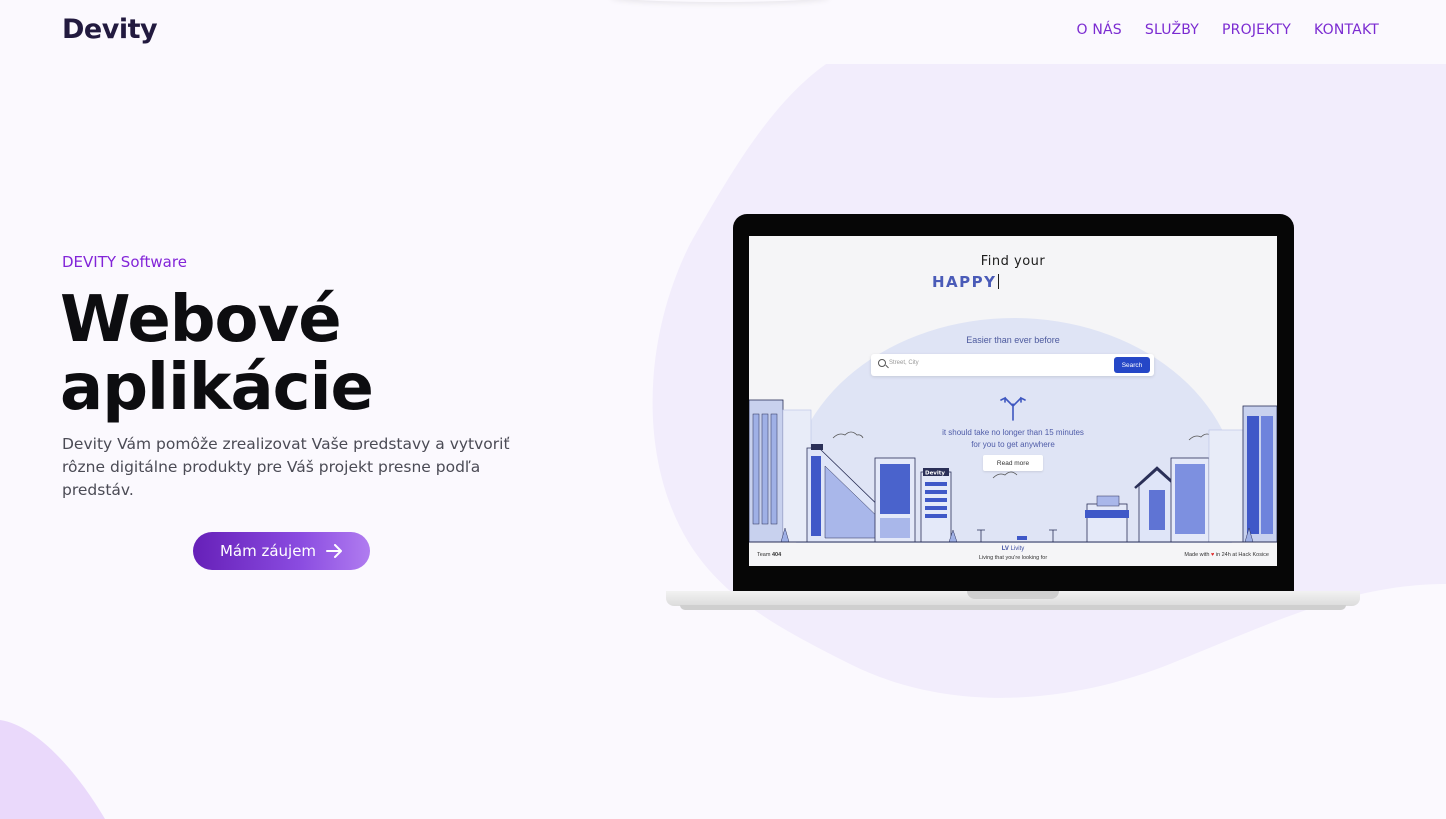 The width and height of the screenshot is (1446, 819). I want to click on tagline-line-1: it should take no longer than 15 minutes, so click(1013, 432).